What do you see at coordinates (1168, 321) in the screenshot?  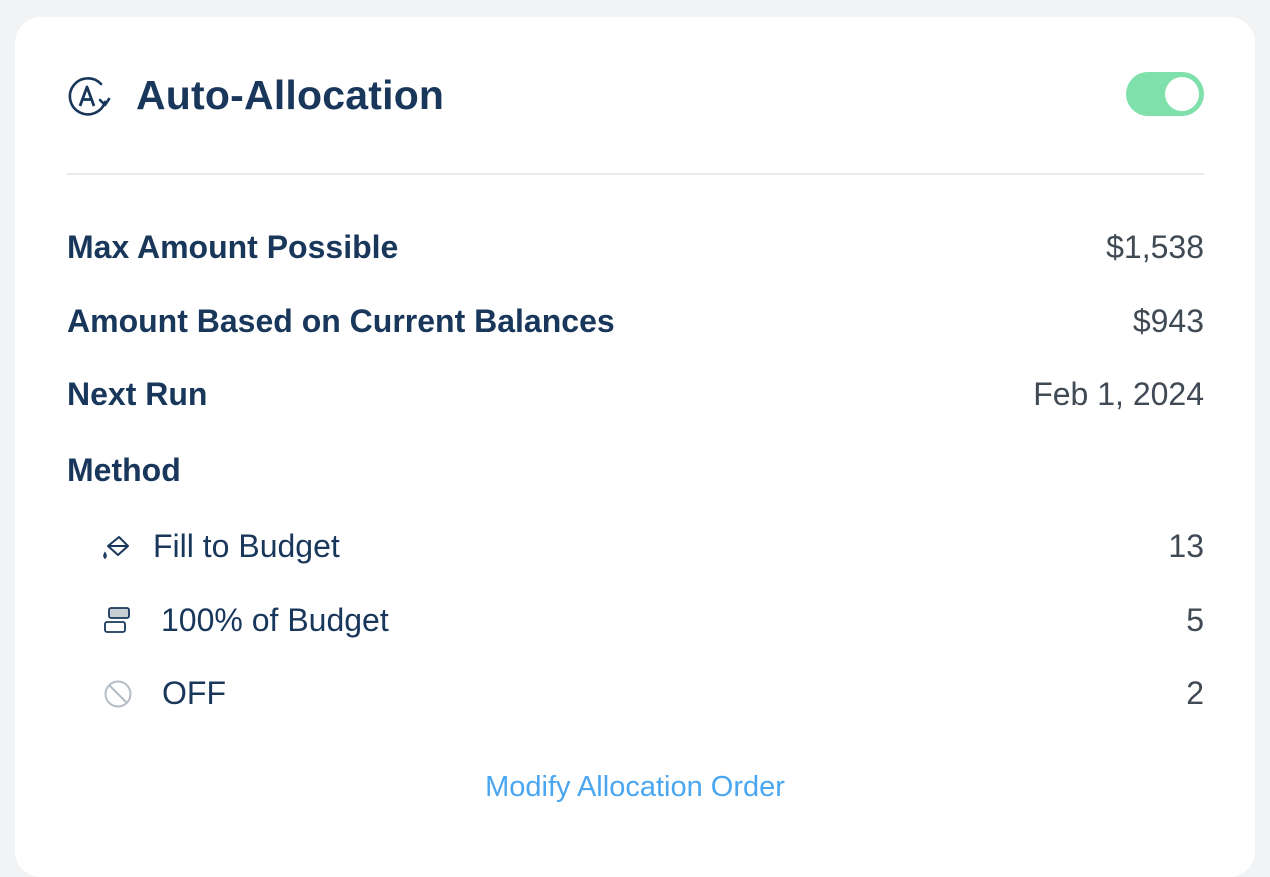 I see `current-amount-value: $943` at bounding box center [1168, 321].